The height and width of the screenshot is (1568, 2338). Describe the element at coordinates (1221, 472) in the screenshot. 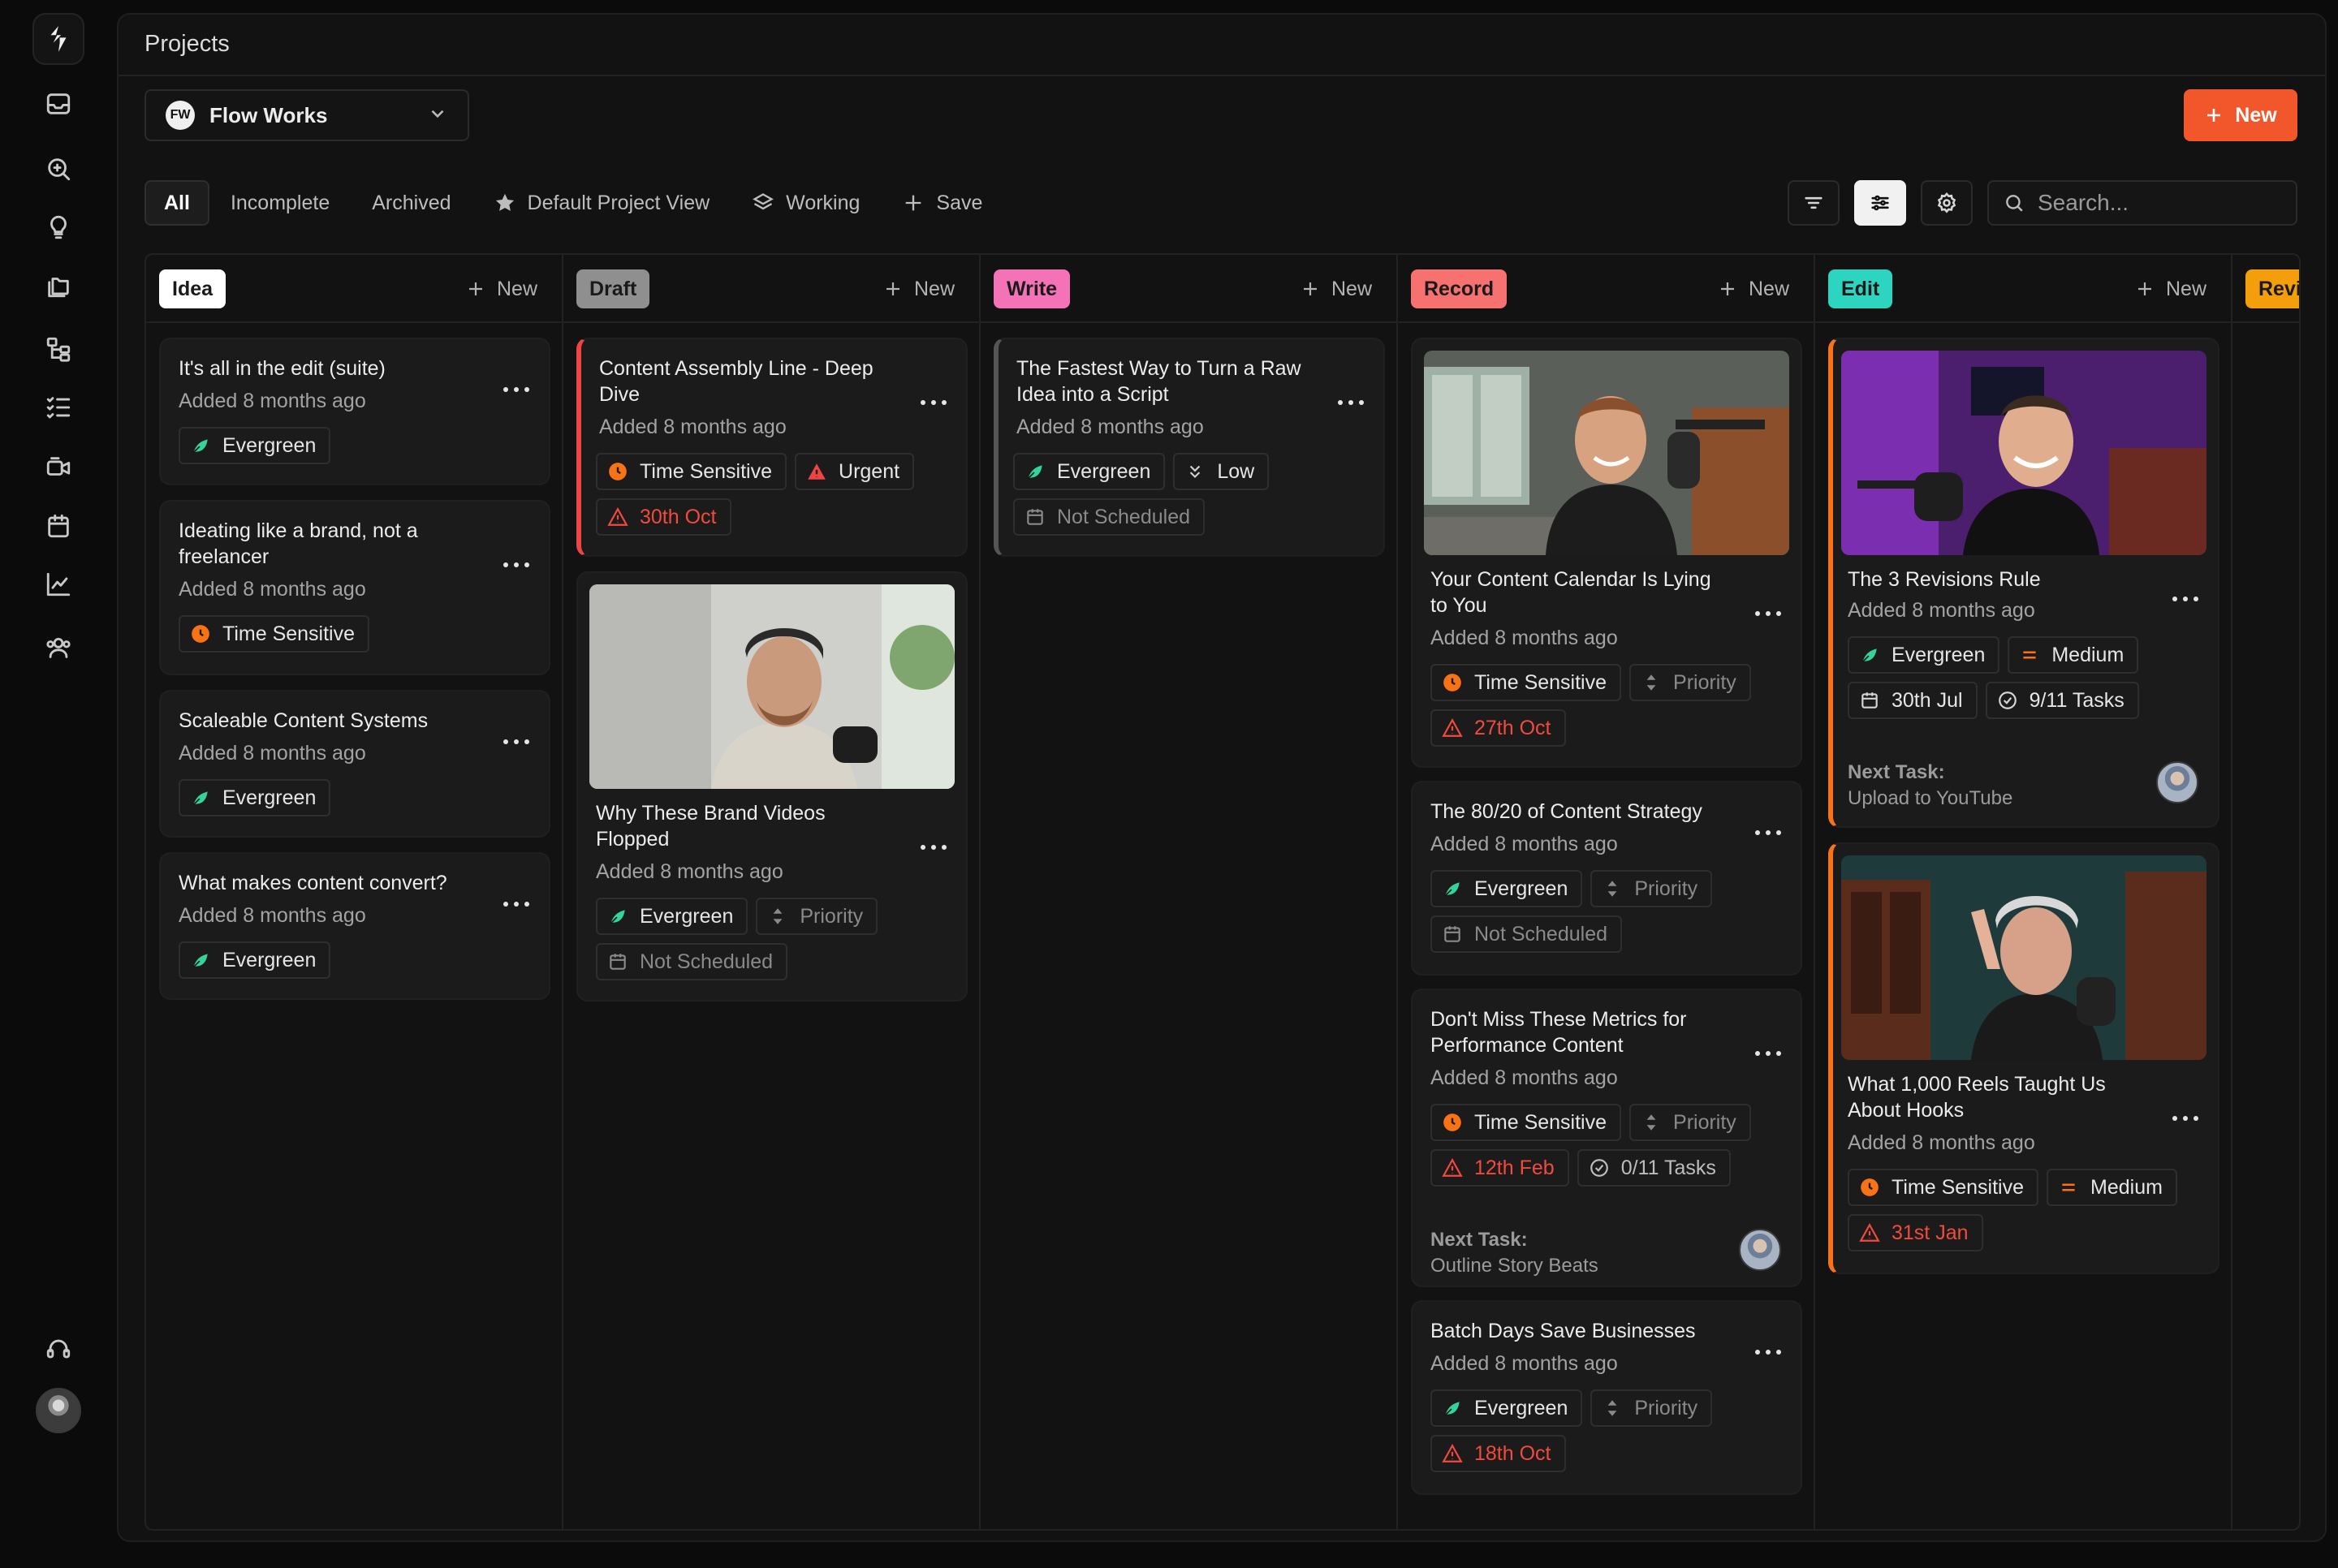

I see `priority-low: Low` at that location.